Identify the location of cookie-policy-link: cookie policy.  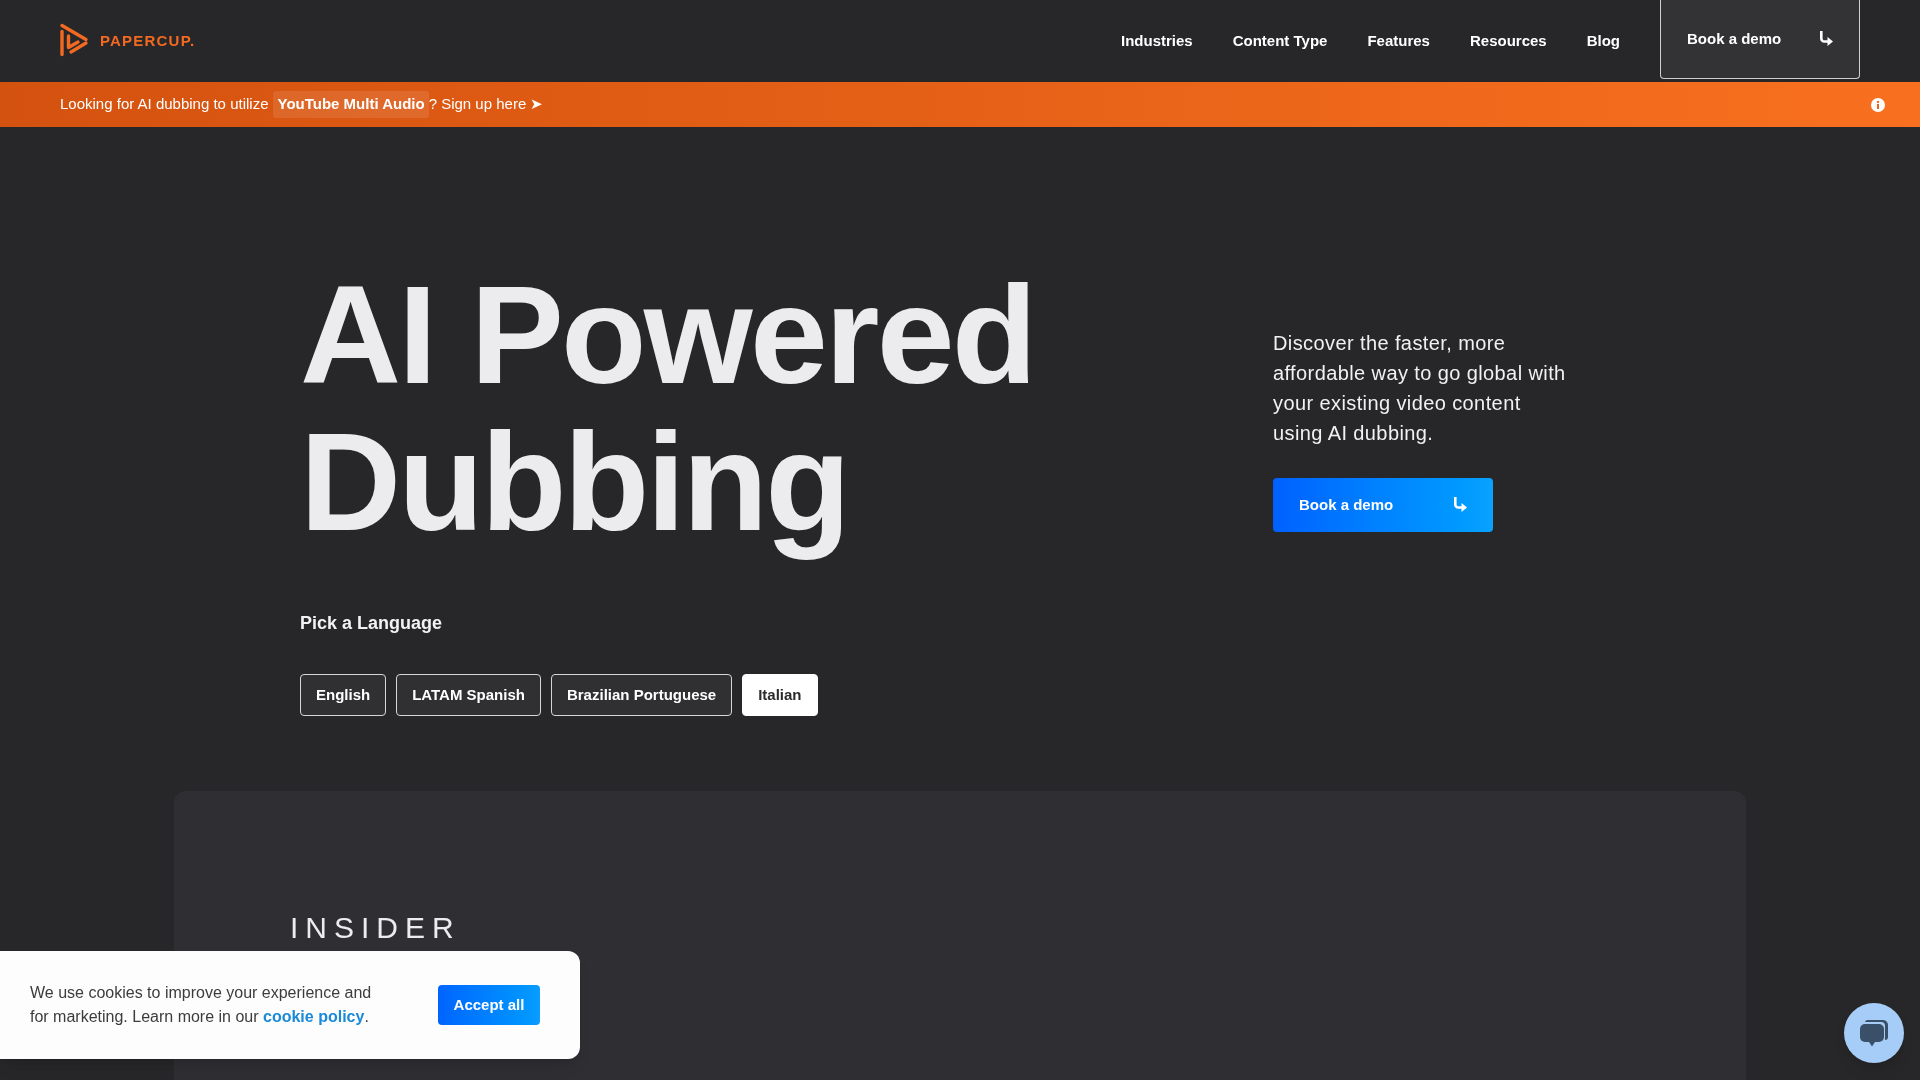
(314, 1016).